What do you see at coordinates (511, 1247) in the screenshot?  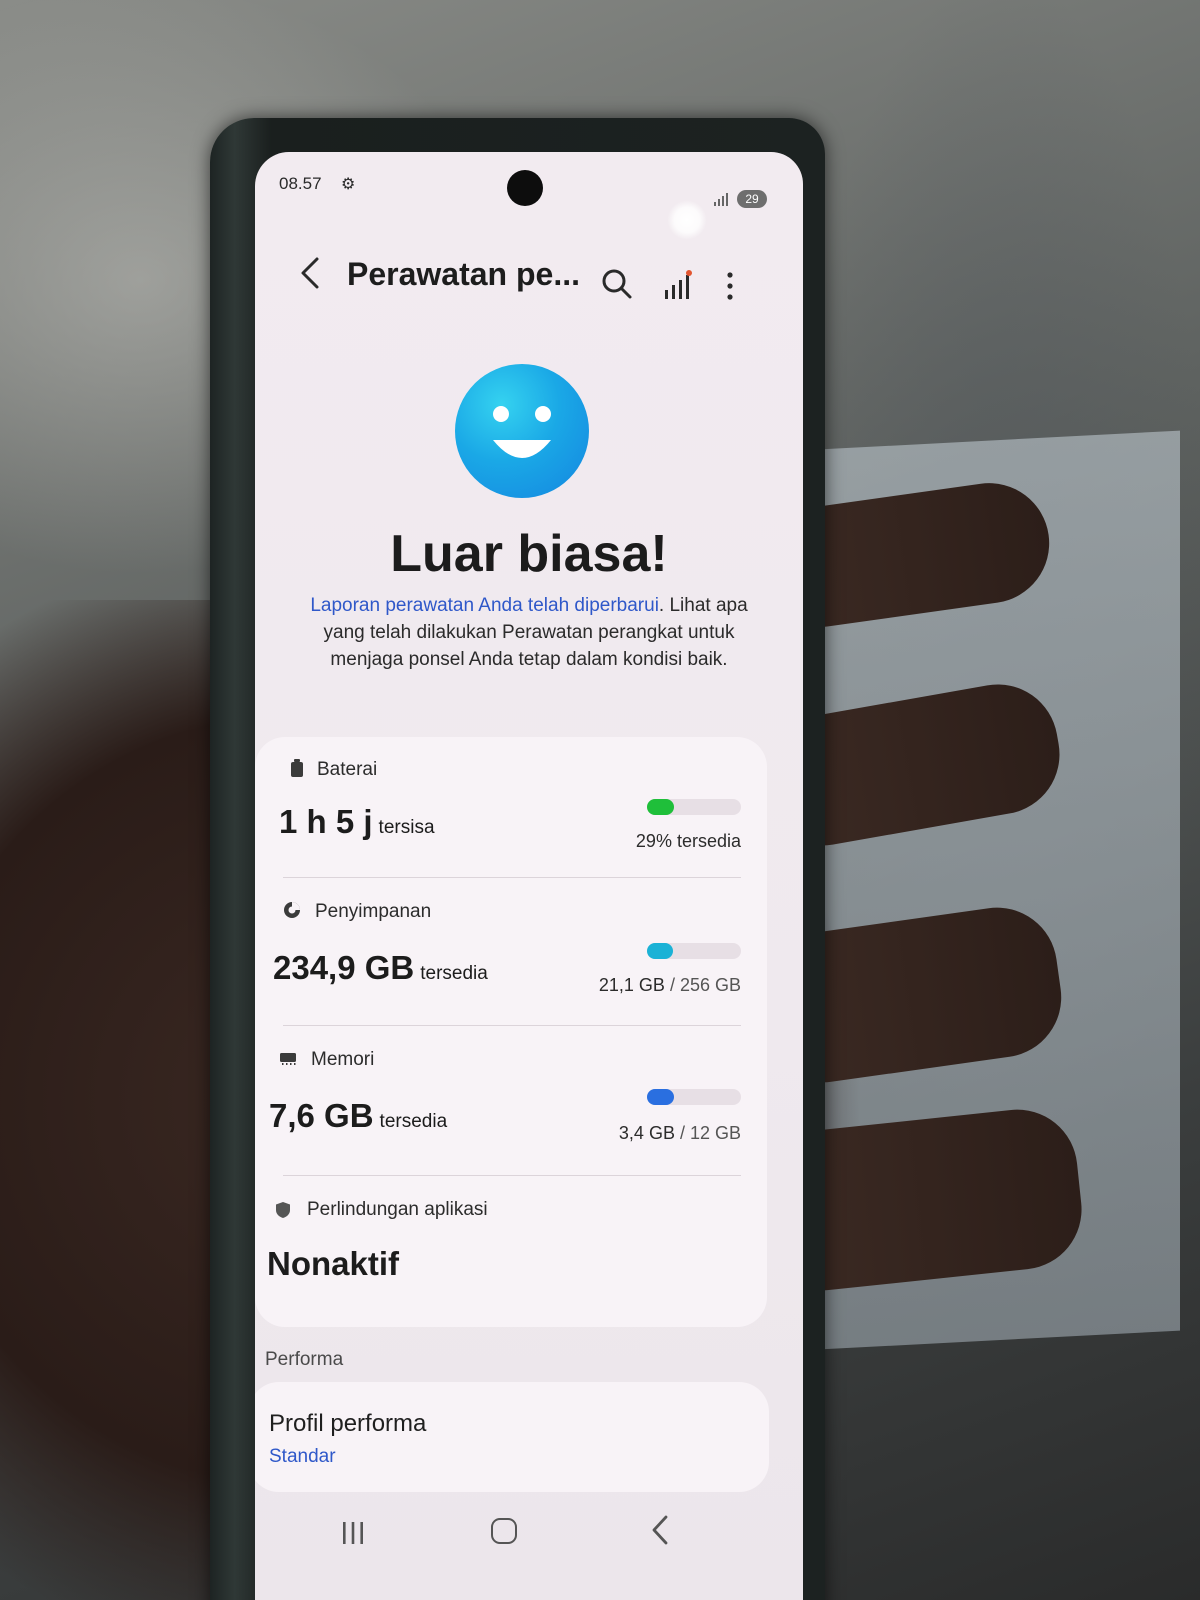 I see `app-protection-item: Perlindungan aplikasi Nonaktif` at bounding box center [511, 1247].